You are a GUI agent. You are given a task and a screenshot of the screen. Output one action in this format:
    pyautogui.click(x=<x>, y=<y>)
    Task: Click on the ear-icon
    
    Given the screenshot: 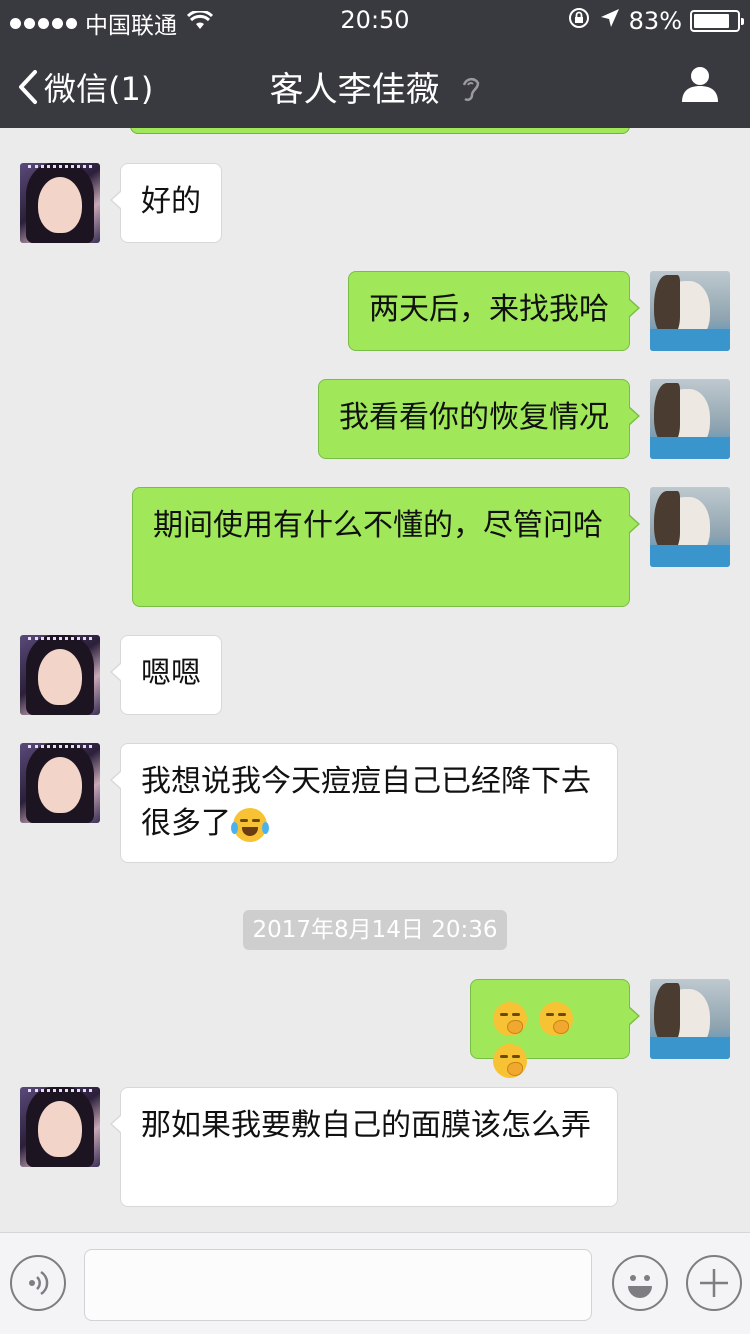 What is the action you would take?
    pyautogui.click(x=470, y=92)
    